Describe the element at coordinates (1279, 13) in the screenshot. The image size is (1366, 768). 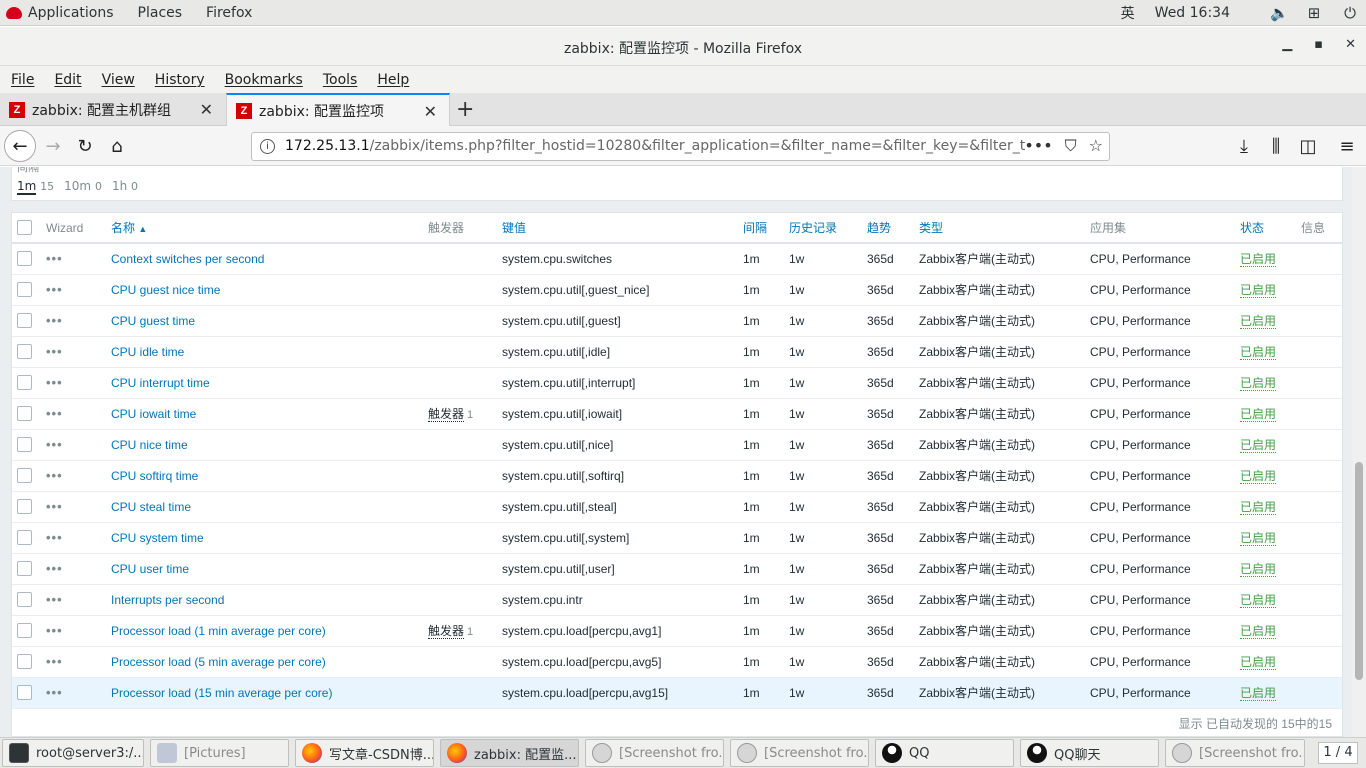
I see `volume-icon: 🔈` at that location.